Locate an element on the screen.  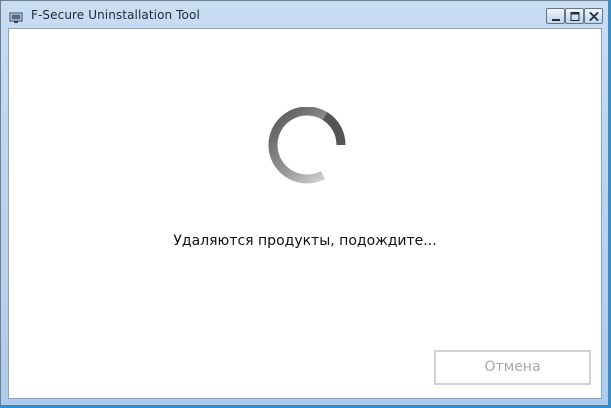
close-icon is located at coordinates (594, 16).